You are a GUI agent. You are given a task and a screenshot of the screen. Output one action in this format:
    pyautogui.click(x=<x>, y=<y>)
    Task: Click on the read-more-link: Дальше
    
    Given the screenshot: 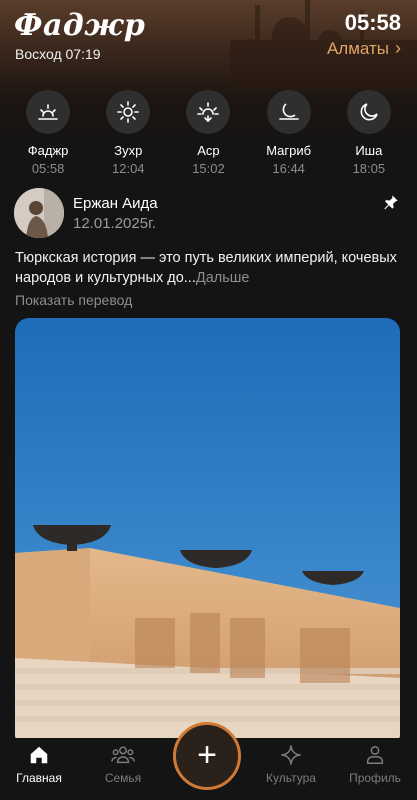 What is the action you would take?
    pyautogui.click(x=223, y=278)
    